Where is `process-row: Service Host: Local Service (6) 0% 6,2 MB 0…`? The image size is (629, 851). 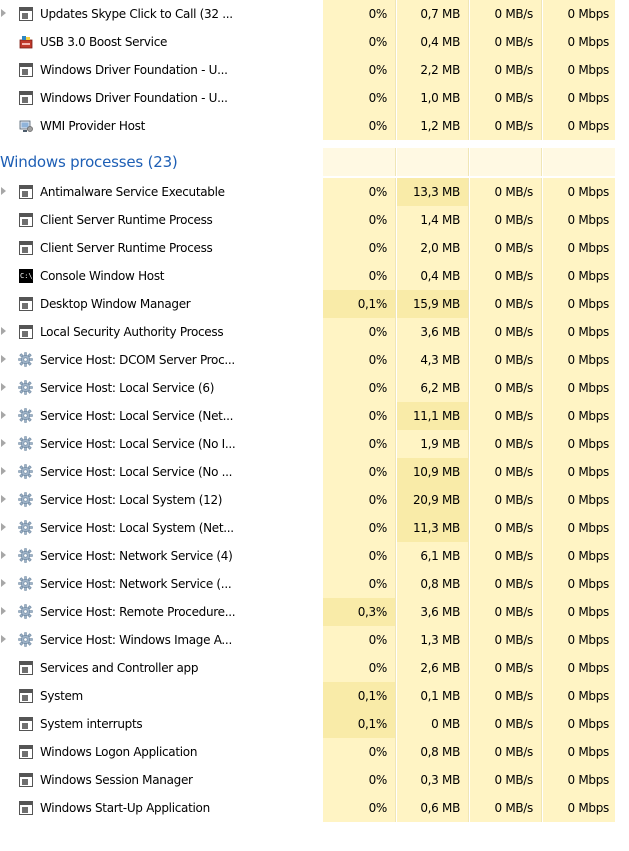 process-row: Service Host: Local Service (6) 0% 6,2 MB 0… is located at coordinates (314, 388).